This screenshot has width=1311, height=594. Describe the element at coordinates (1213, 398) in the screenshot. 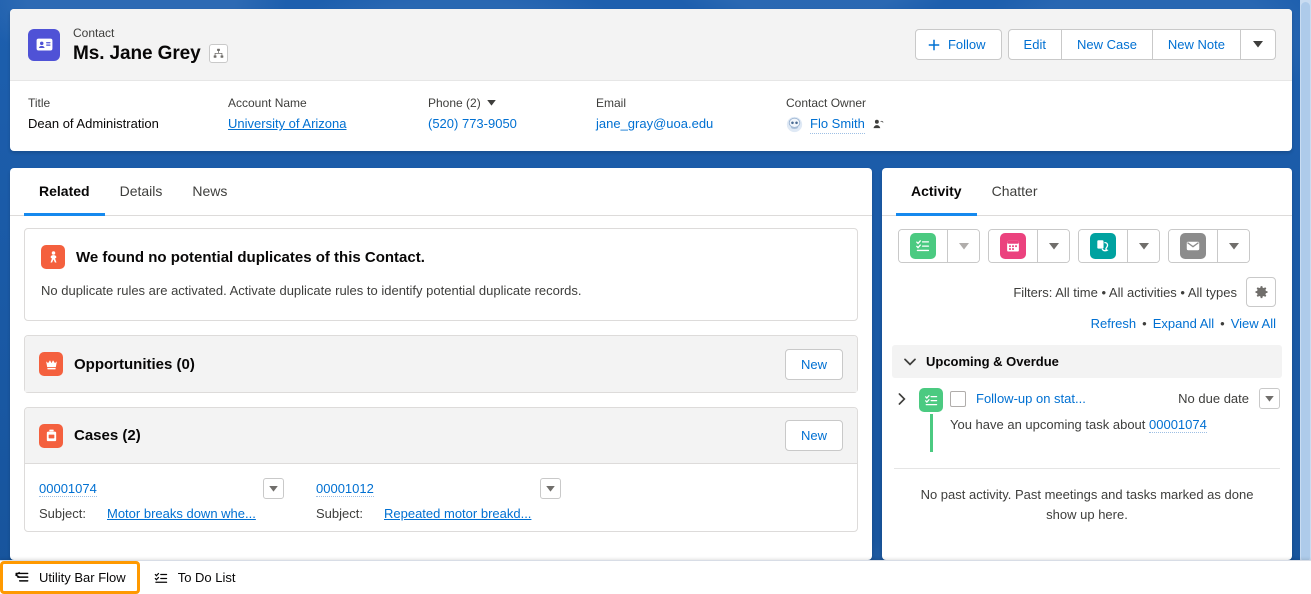

I see `task-due-date: No due date` at that location.